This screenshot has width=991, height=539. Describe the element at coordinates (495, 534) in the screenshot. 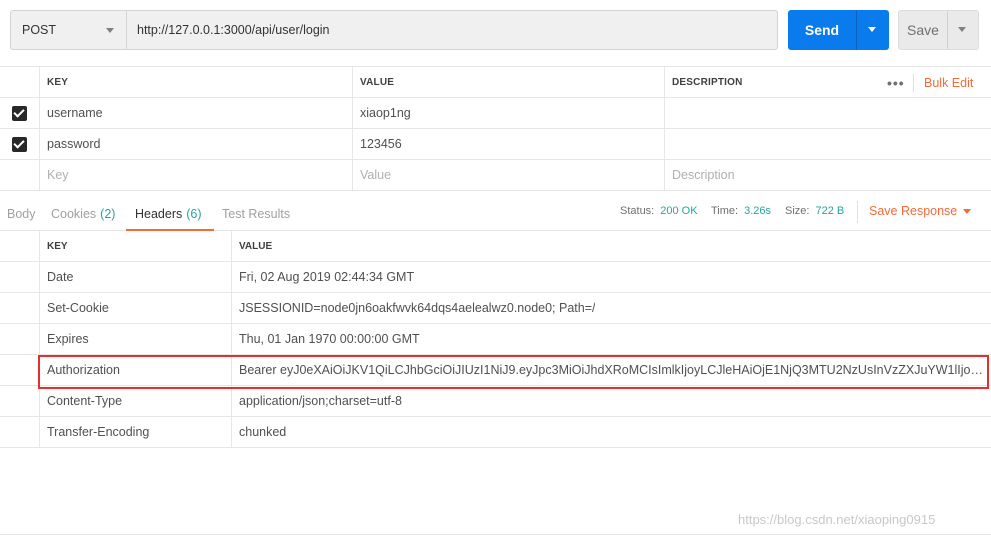

I see `bottom-divider` at that location.